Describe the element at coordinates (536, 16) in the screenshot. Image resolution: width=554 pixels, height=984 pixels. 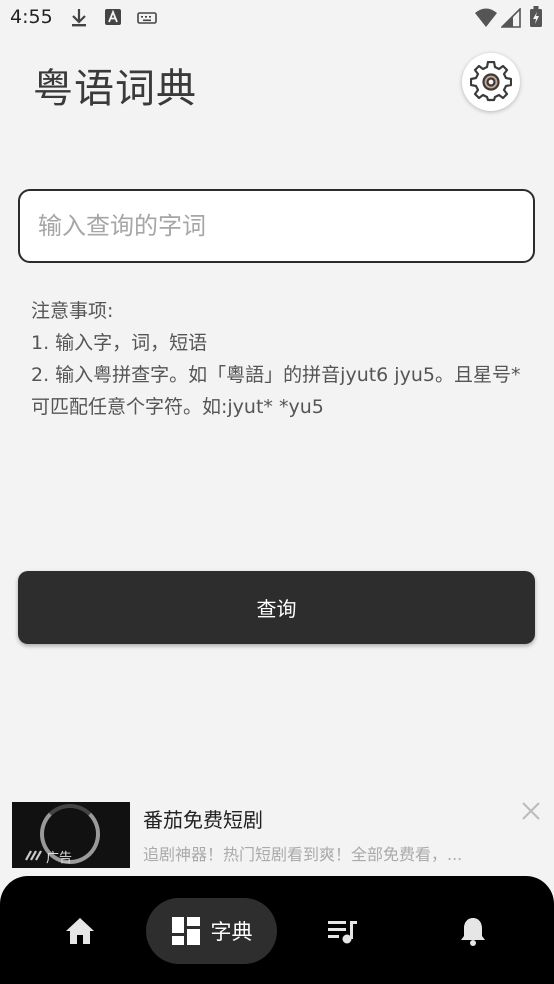
I see `battery-icon` at that location.